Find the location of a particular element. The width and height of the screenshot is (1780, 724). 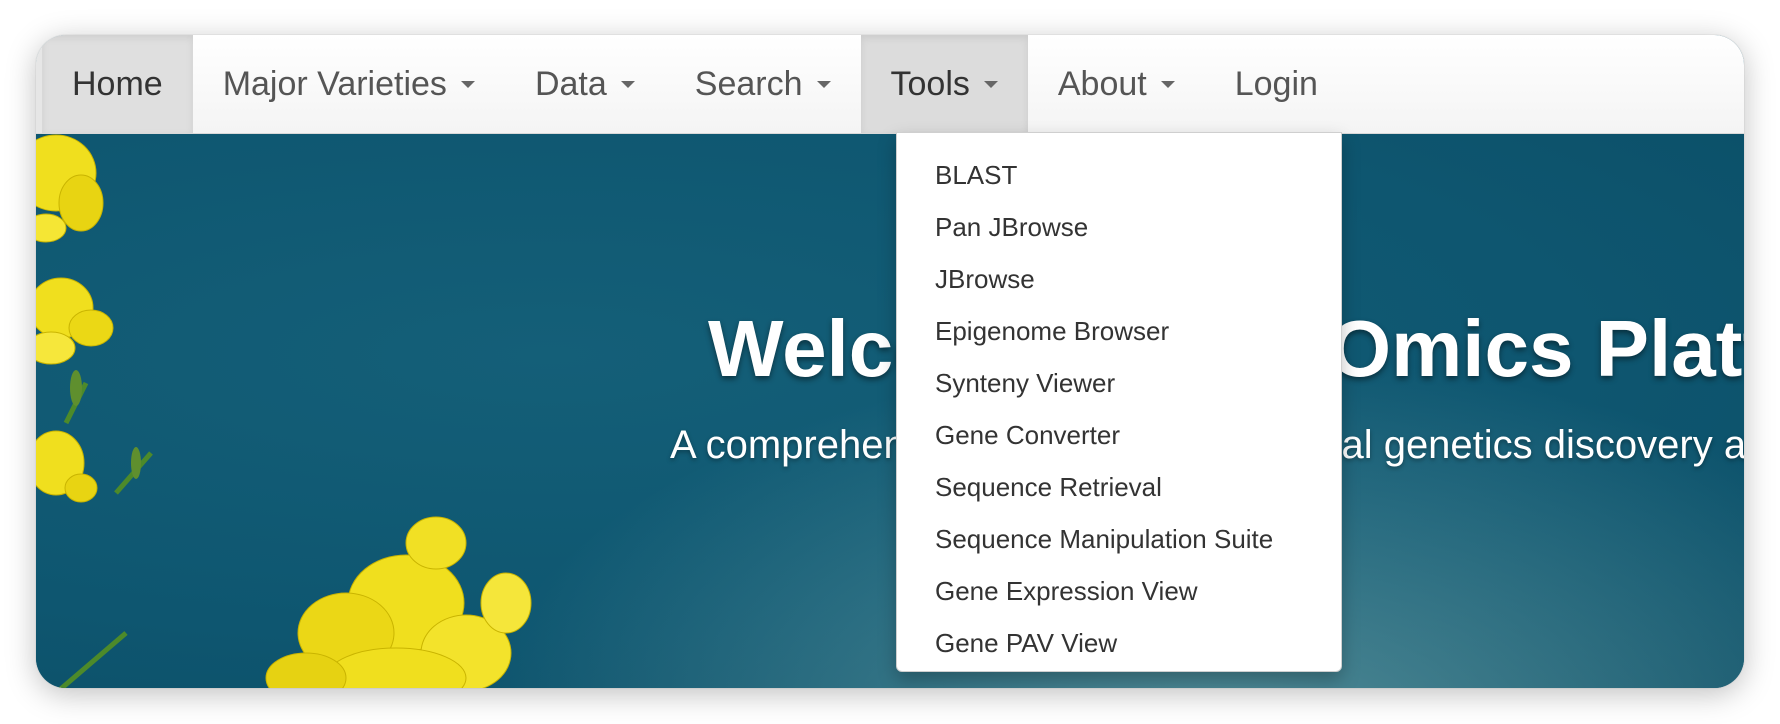

nav-major-varieties: Major Varieties is located at coordinates (349, 84).